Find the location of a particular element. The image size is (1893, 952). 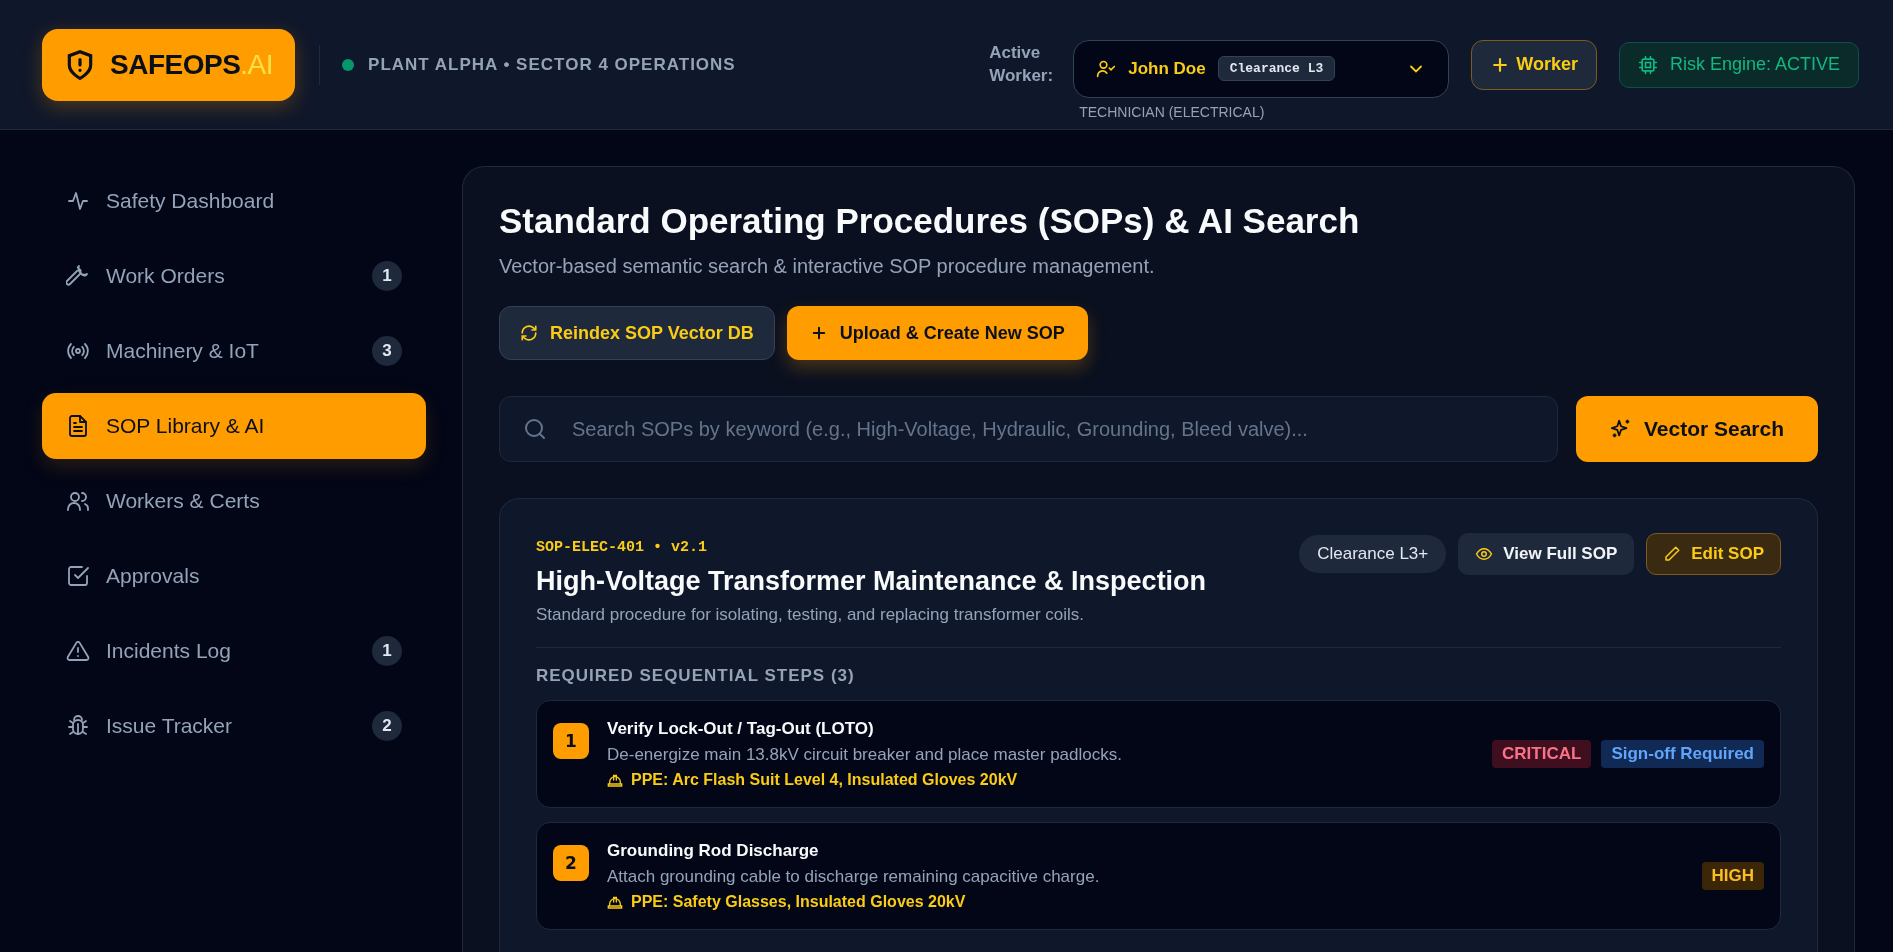

page-subtitle: Vector-based semantic search & interactive SOP procedure management. is located at coordinates (827, 266).